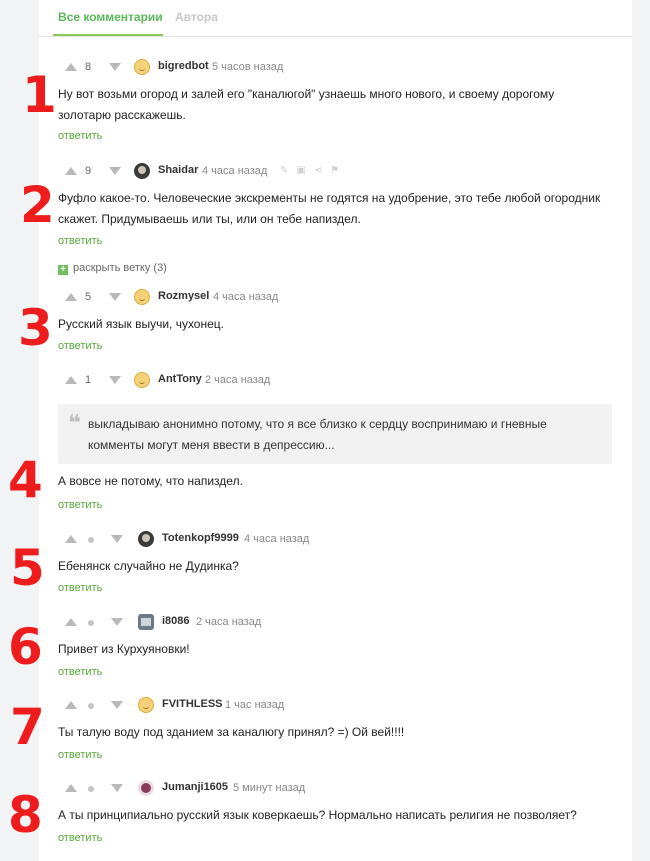 This screenshot has height=861, width=650. I want to click on plus-icon: +, so click(63, 270).